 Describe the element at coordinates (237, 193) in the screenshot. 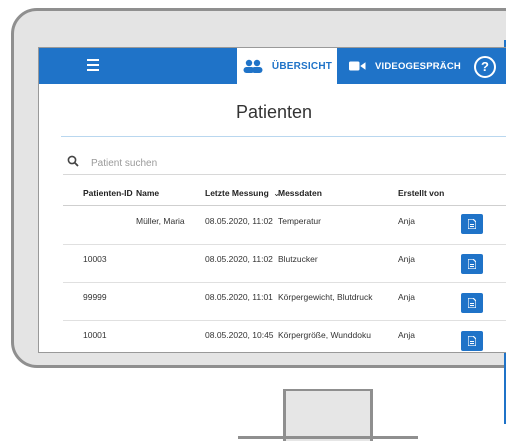

I see `column-header-last-measurement-label: Letzte Messung` at that location.